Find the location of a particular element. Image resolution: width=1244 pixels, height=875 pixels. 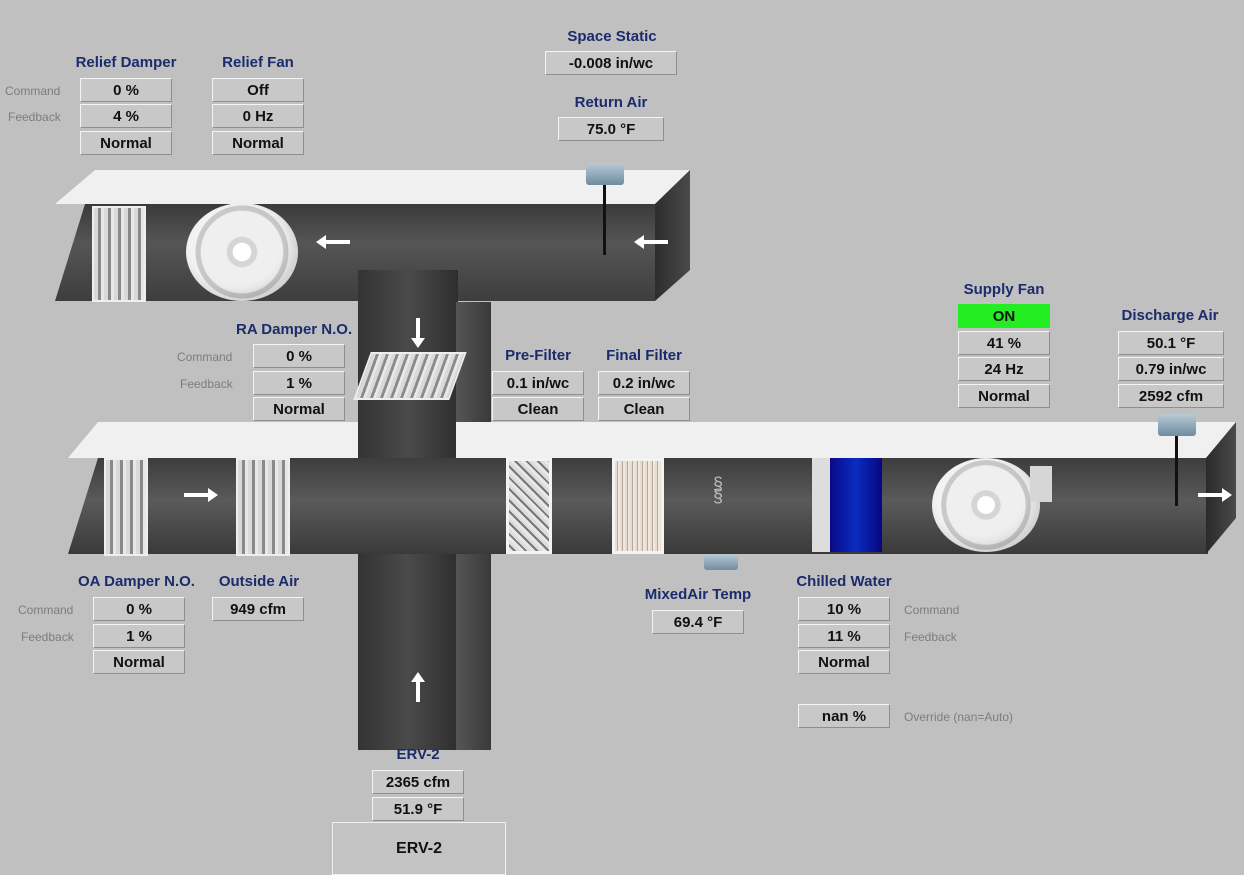

erv-flow: 2365 cfm is located at coordinates (418, 782).